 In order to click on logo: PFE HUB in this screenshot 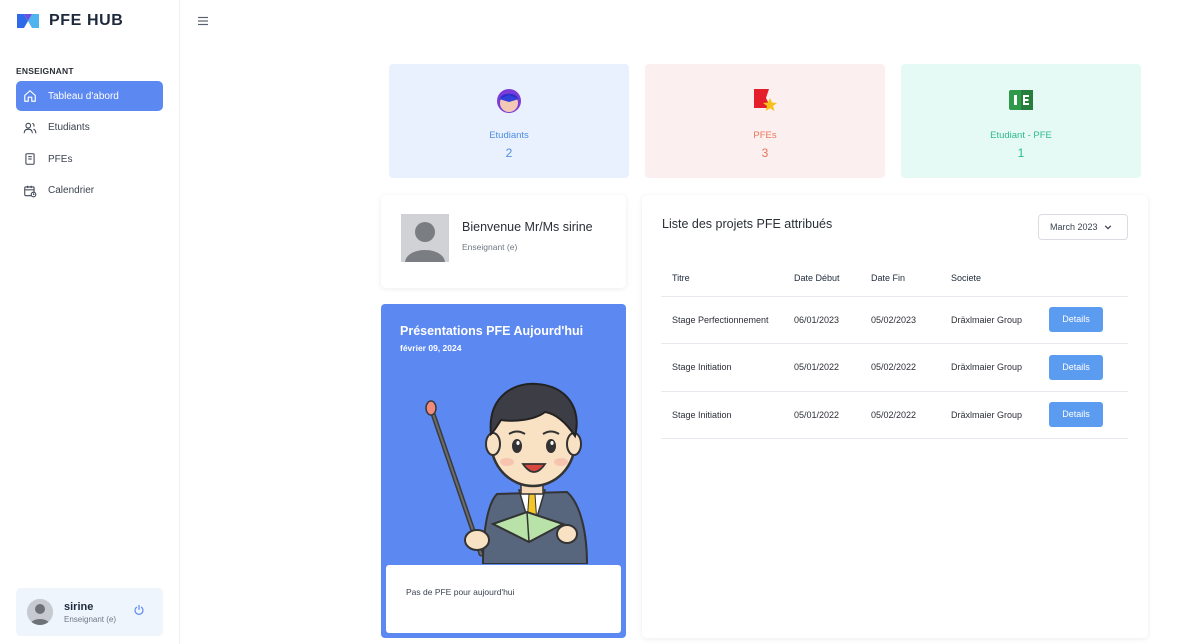, I will do `click(69, 21)`.